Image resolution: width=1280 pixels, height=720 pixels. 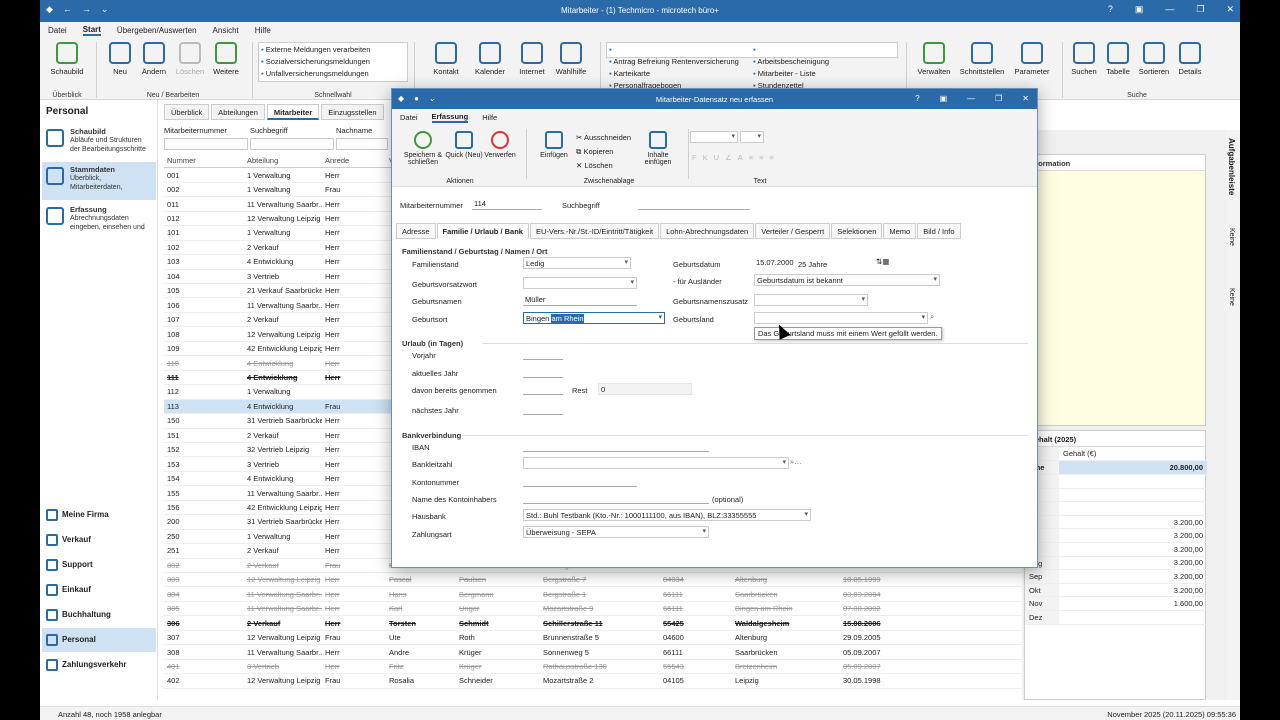 What do you see at coordinates (450, 117) in the screenshot?
I see `dialog-menu-erfassung: Erfassung` at bounding box center [450, 117].